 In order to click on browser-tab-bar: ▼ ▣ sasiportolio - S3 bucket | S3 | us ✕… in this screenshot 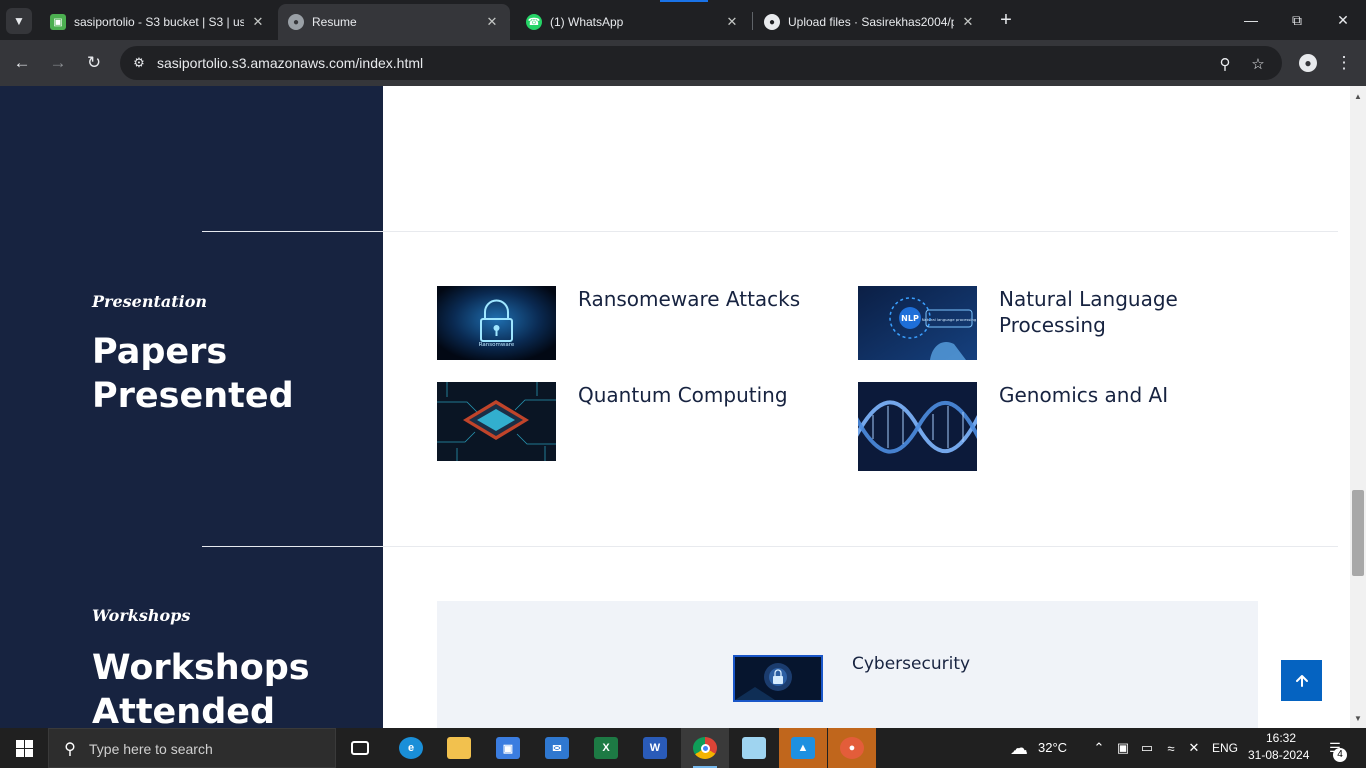, I will do `click(683, 20)`.